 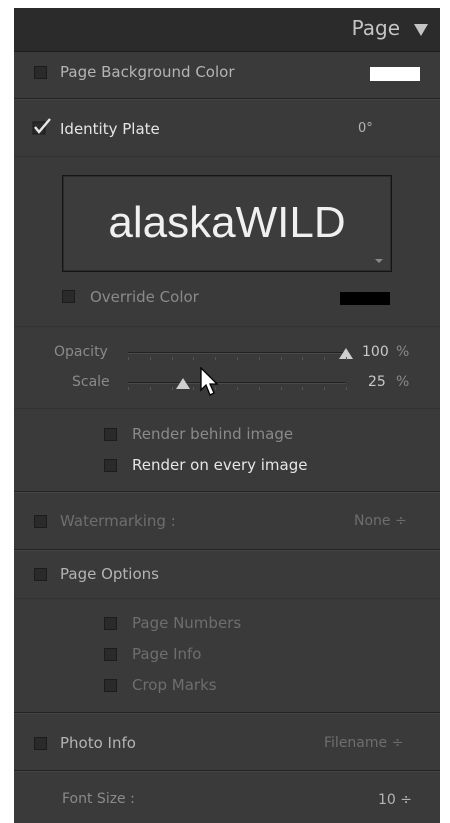 I want to click on watermarking-label: Watermarking :, so click(x=118, y=521).